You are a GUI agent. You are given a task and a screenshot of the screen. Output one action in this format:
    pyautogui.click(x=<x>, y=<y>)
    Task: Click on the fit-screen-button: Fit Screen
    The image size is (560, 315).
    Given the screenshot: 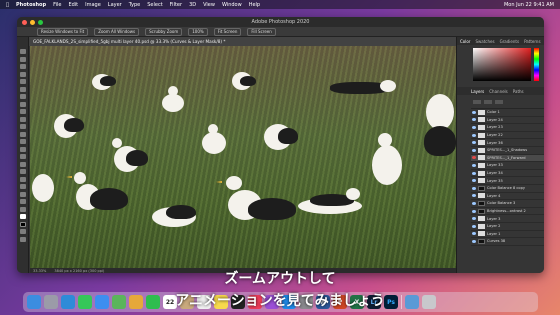 What is the action you would take?
    pyautogui.click(x=227, y=31)
    